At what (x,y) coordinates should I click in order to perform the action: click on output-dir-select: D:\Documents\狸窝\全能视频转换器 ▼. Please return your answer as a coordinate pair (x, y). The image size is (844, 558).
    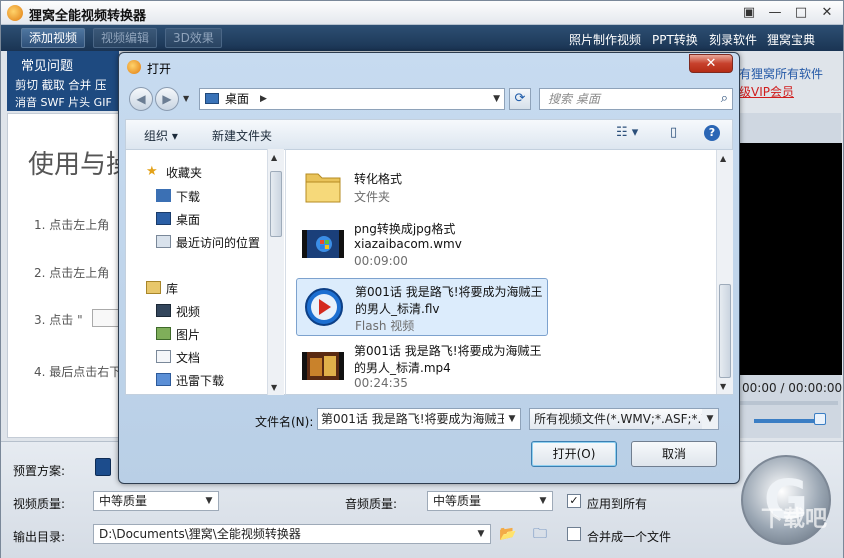
    Looking at the image, I should click on (292, 534).